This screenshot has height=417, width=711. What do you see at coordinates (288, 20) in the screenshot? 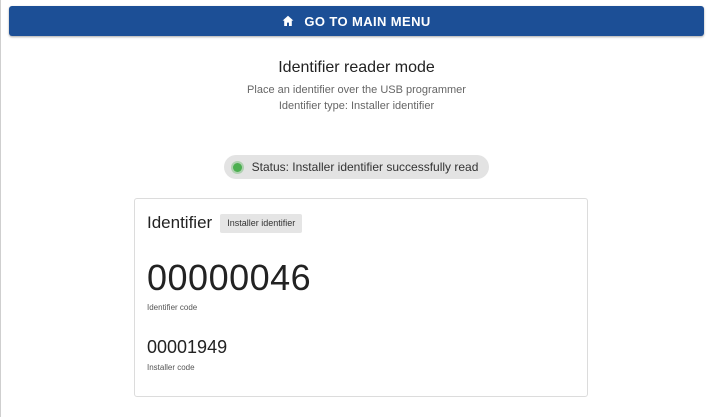
I see `home-icon` at bounding box center [288, 20].